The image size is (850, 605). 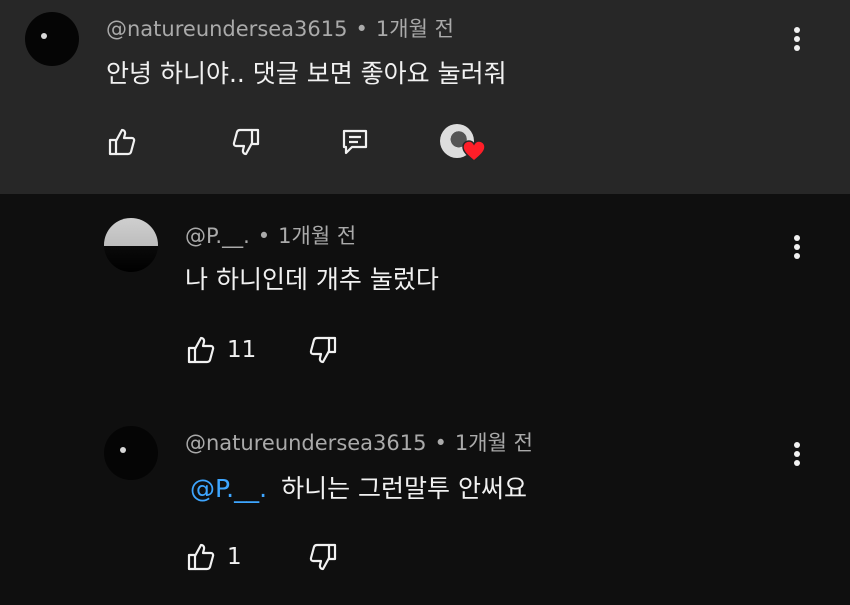 What do you see at coordinates (404, 488) in the screenshot?
I see `comment-body: 하니는 그런말투 안써요` at bounding box center [404, 488].